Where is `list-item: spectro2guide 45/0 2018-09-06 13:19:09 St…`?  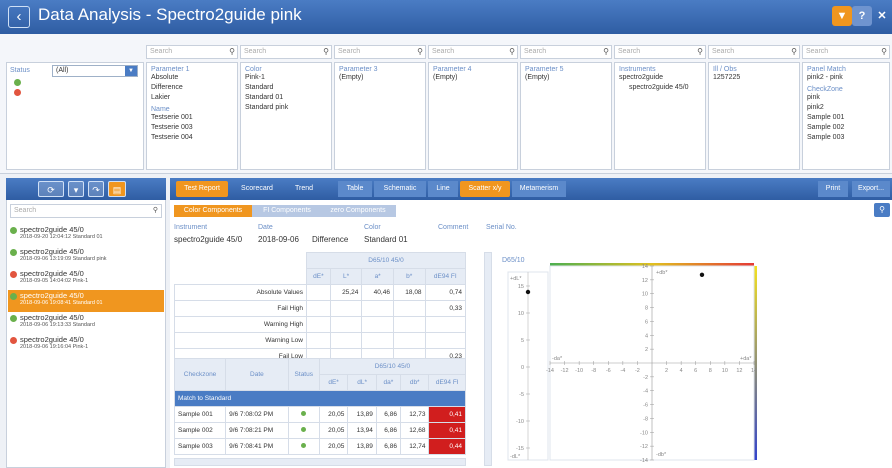 list-item: spectro2guide 45/0 2018-09-06 13:19:09 St… is located at coordinates (86, 257).